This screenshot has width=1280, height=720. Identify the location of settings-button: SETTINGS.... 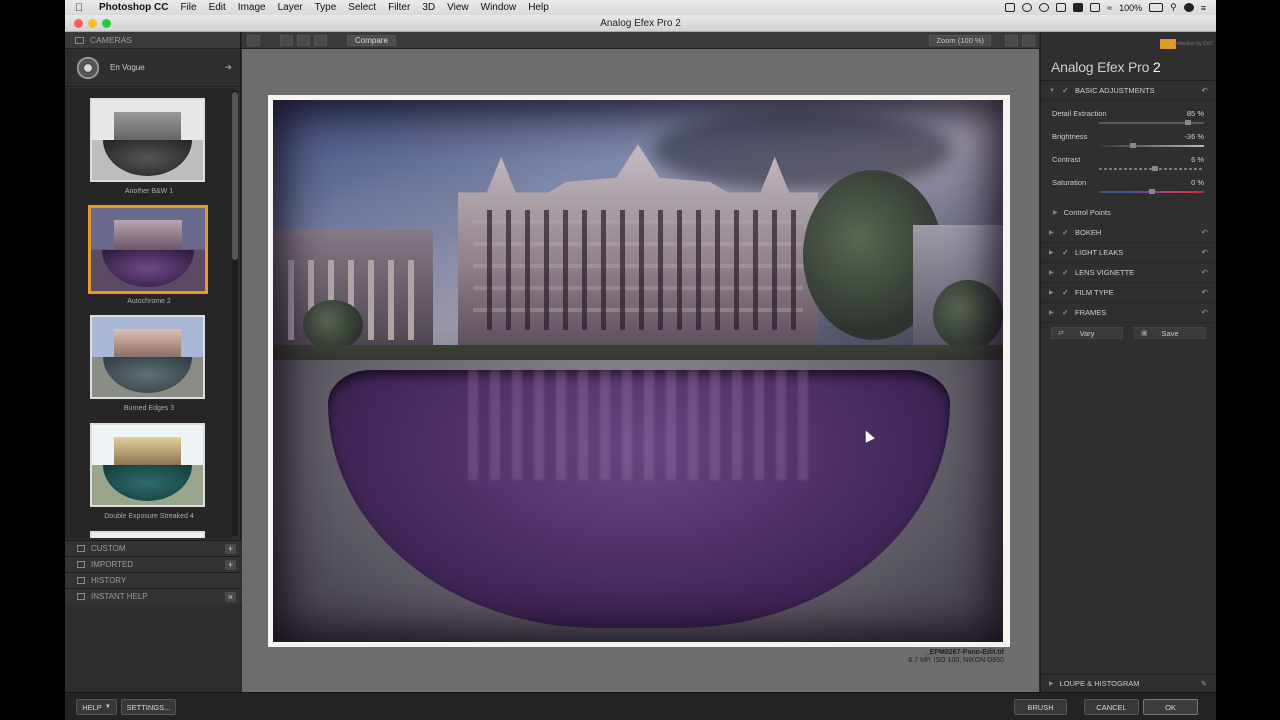
(148, 707).